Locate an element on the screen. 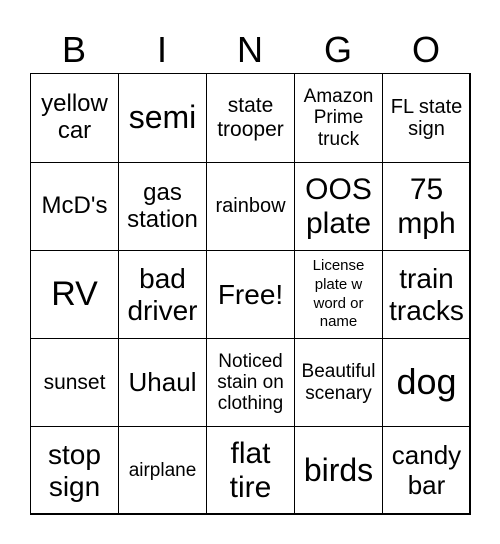  bingo-cell: FL state sign is located at coordinates (426, 118).